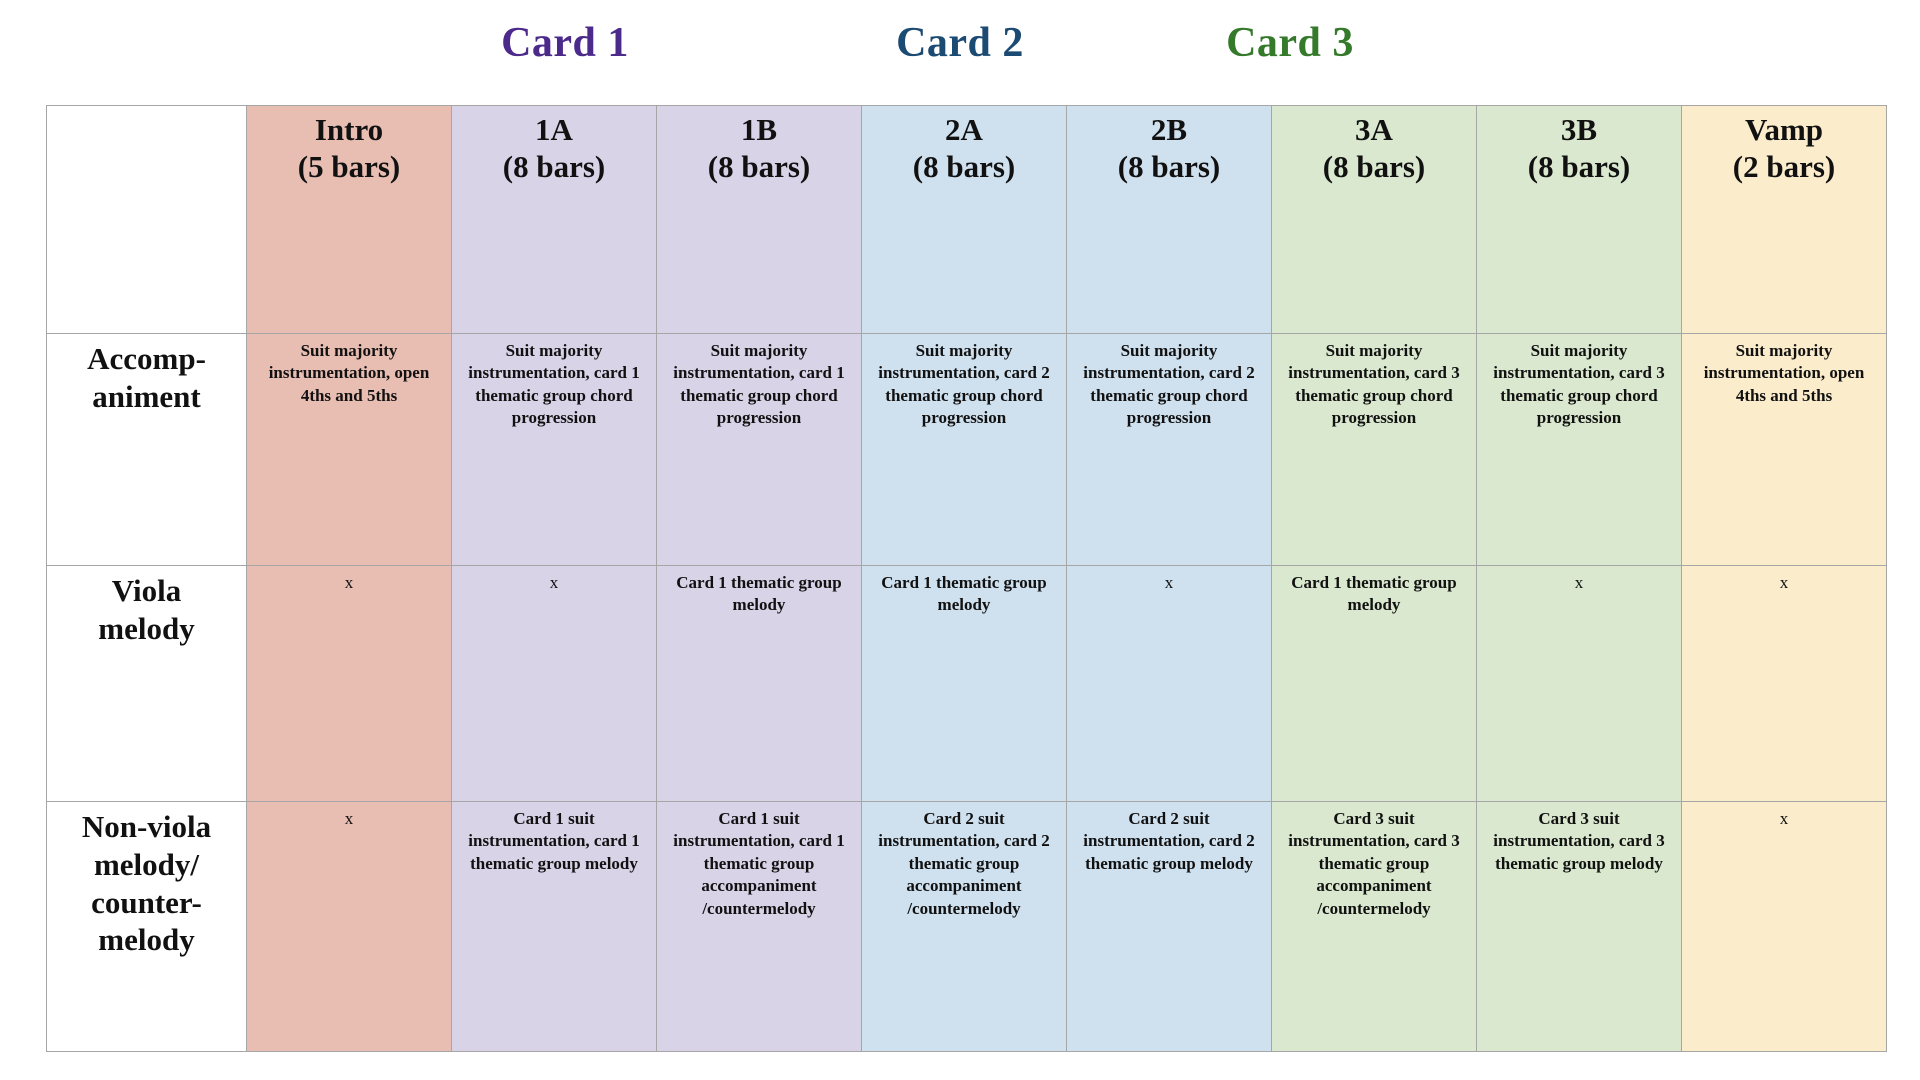 The image size is (1920, 1080). What do you see at coordinates (146, 449) in the screenshot?
I see `row-label: Accomp-animent` at bounding box center [146, 449].